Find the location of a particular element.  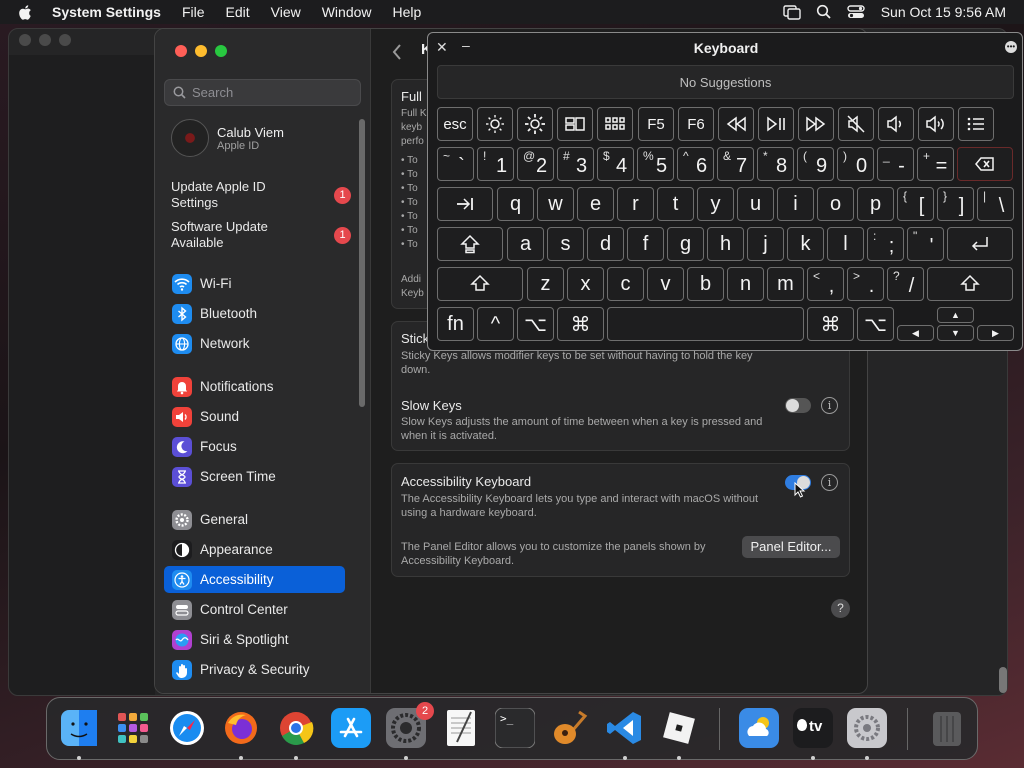

accessibility-keyboard-info-icon: i is located at coordinates (829, 482).